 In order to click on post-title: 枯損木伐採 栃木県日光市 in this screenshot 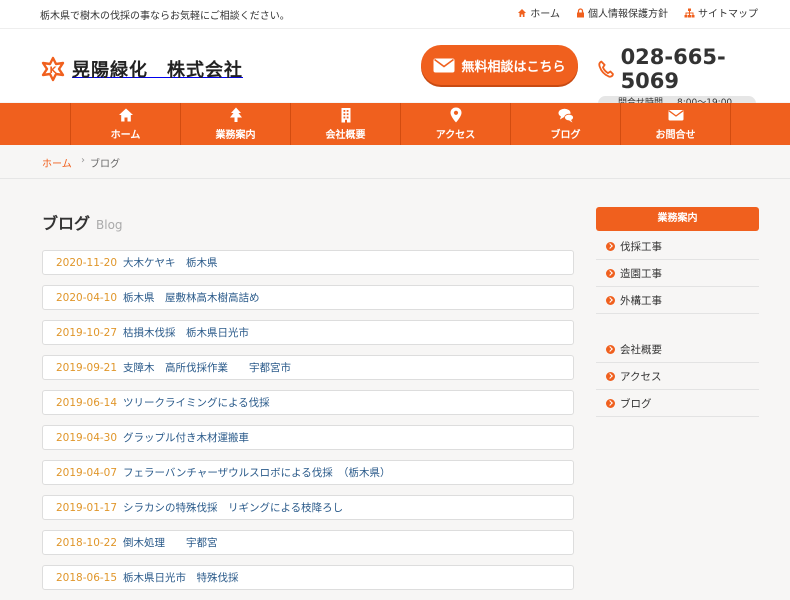, I will do `click(186, 333)`.